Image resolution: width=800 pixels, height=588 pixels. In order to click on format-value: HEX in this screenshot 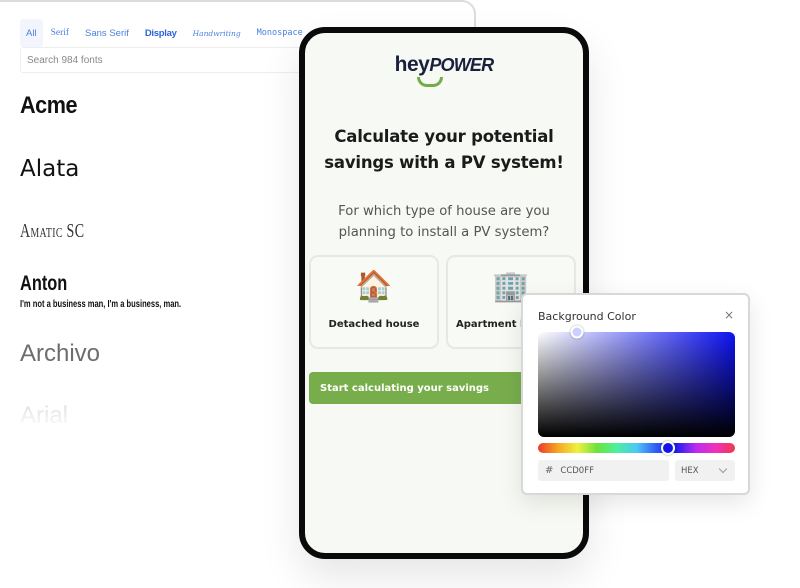, I will do `click(690, 470)`.